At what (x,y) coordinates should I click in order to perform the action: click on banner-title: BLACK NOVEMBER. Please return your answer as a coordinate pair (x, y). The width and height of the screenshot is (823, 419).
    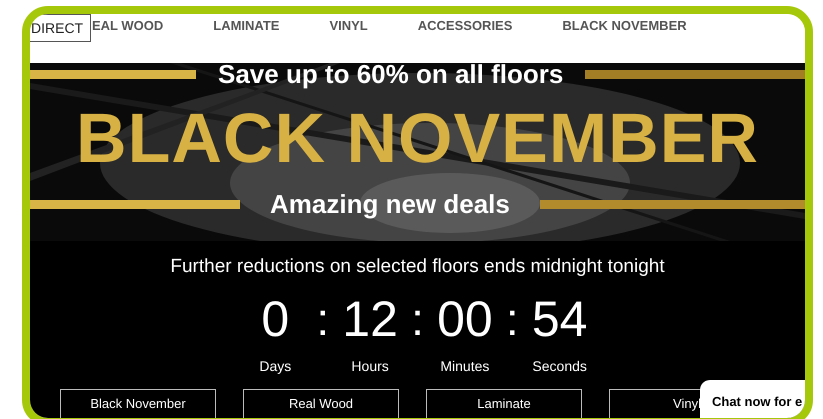
    Looking at the image, I should click on (417, 138).